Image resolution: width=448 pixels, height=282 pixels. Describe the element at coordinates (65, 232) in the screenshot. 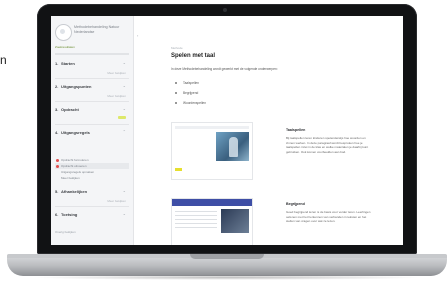

I see `sidebar-bottom-label: Overig bekijken` at that location.